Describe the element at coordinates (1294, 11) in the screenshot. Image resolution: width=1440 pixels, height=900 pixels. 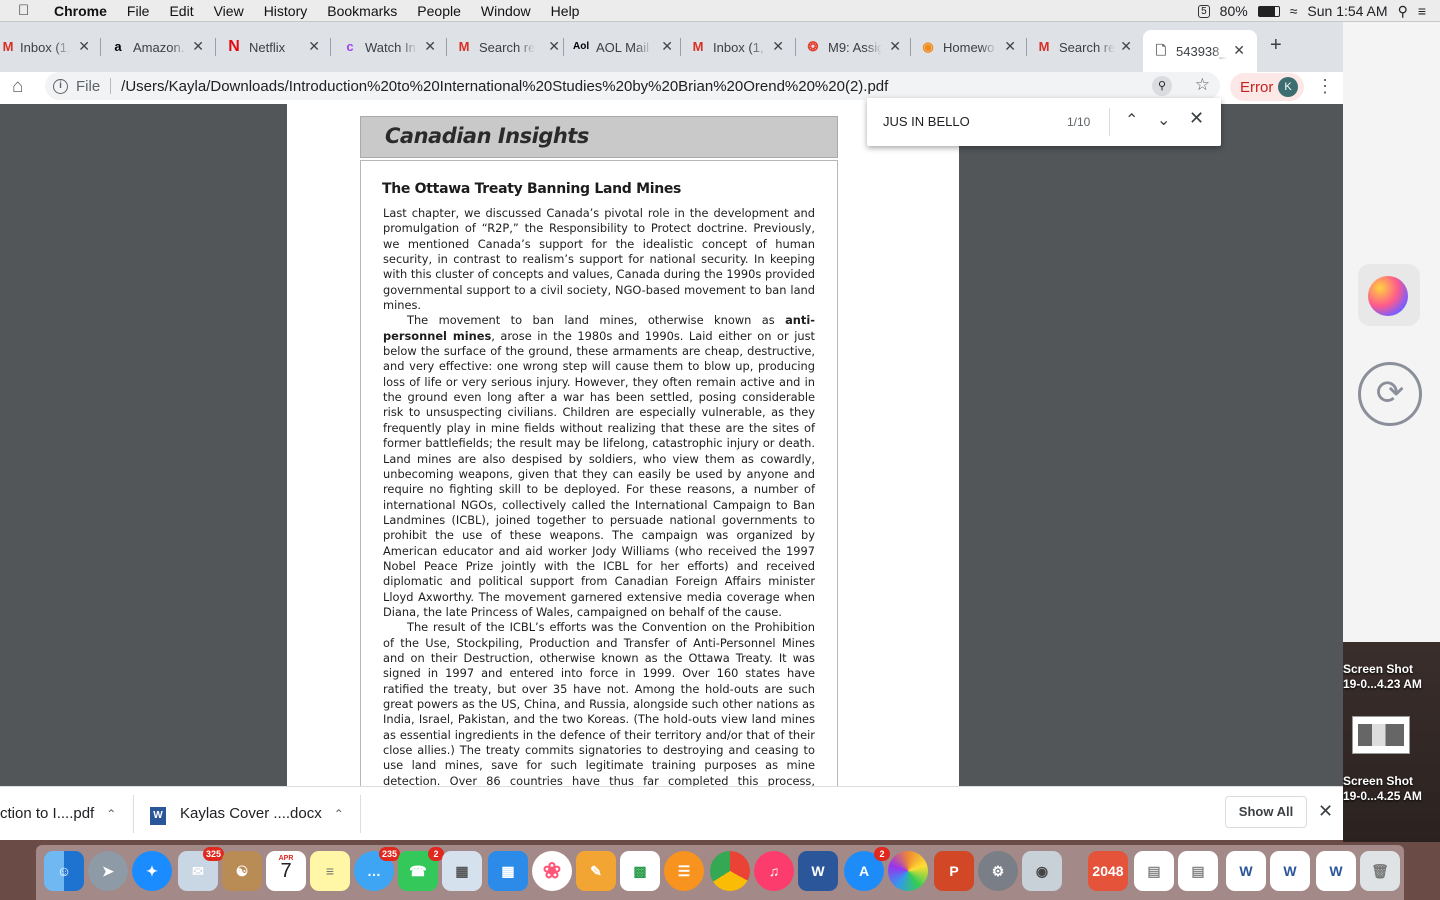
I see `wifi-icon: ≈` at that location.